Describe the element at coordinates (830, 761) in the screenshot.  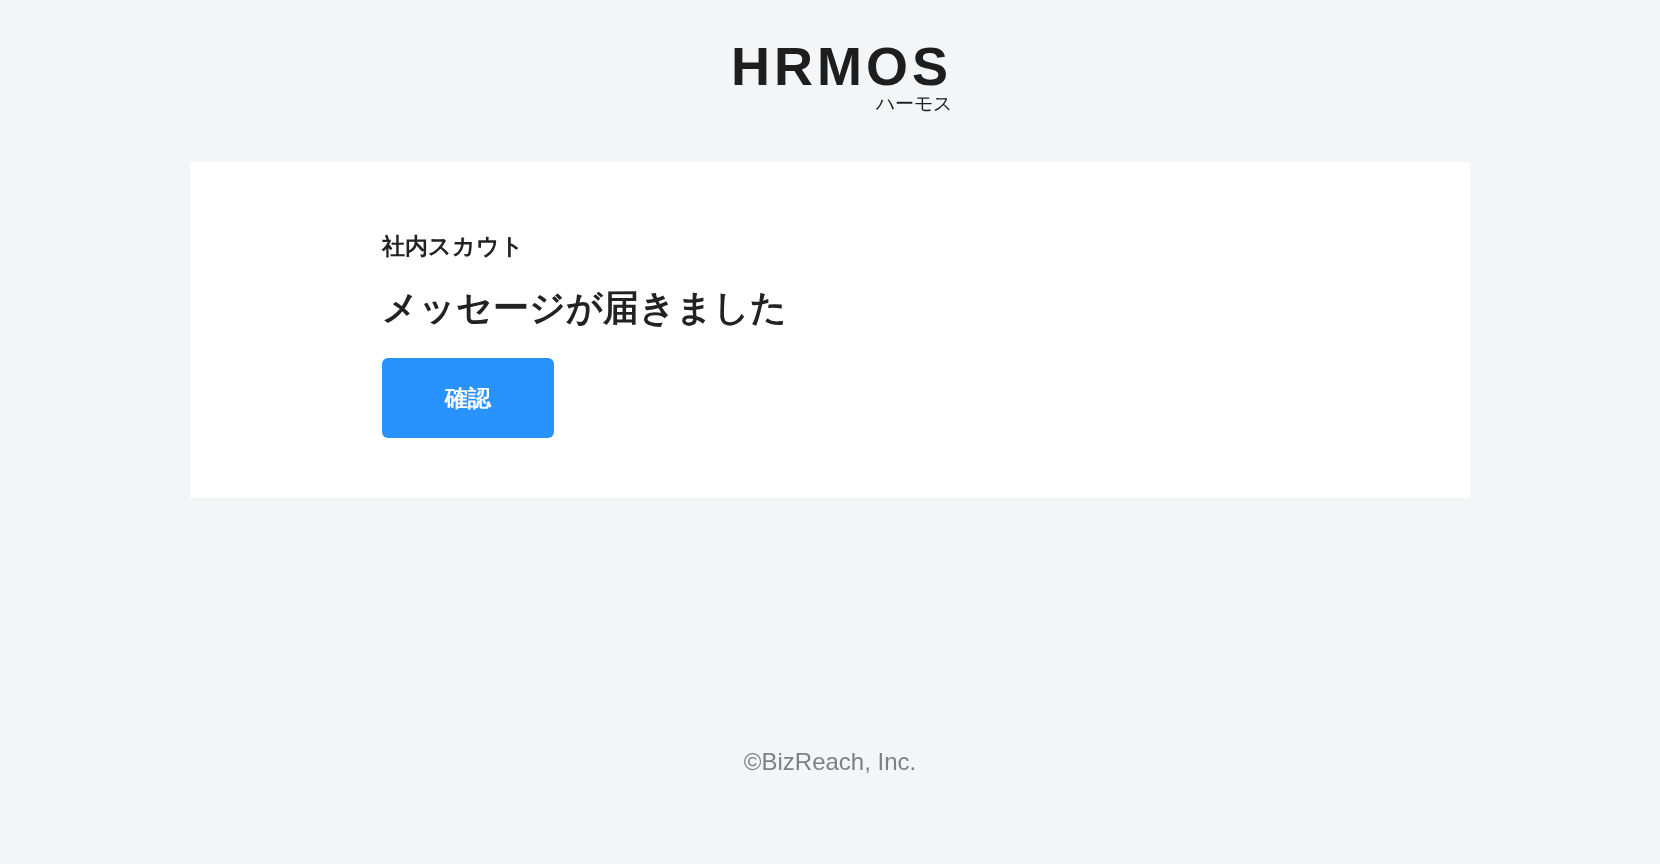
I see `copyright-text: ©BizReach, Inc.` at that location.